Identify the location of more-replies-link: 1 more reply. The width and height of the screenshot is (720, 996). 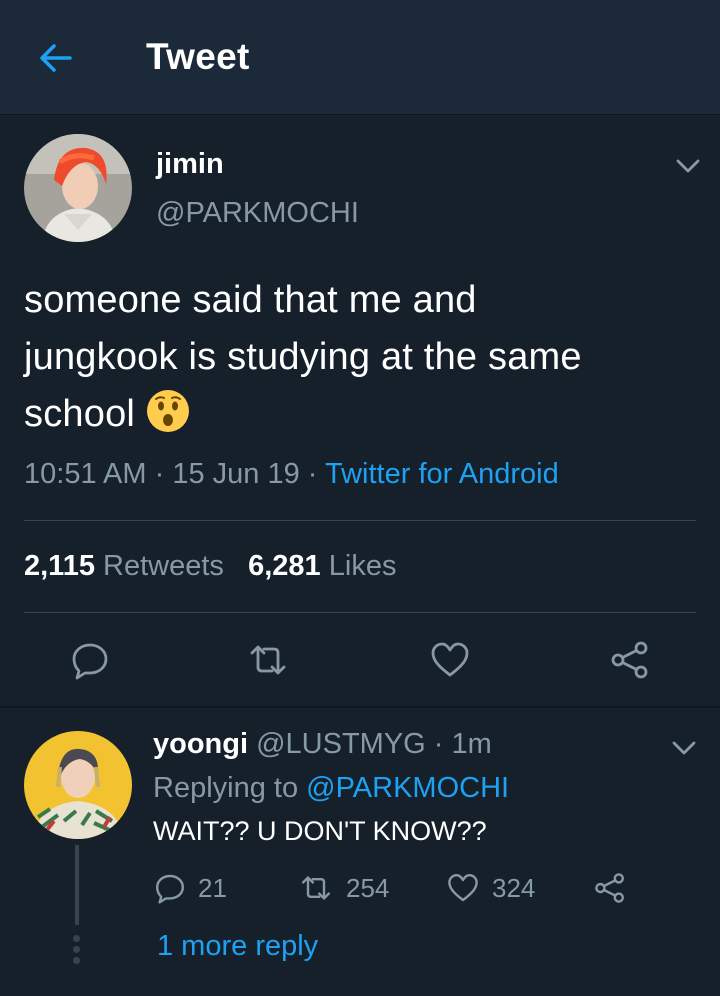
(237, 946).